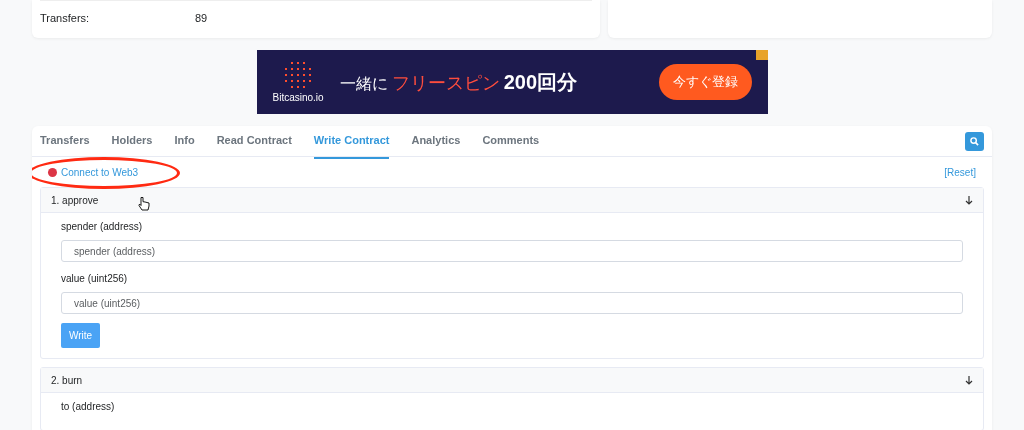  I want to click on search-button, so click(974, 141).